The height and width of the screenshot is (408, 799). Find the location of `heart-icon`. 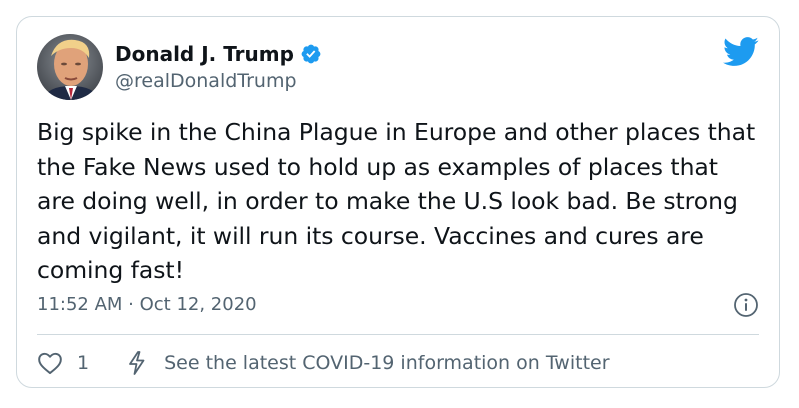

heart-icon is located at coordinates (50, 363).